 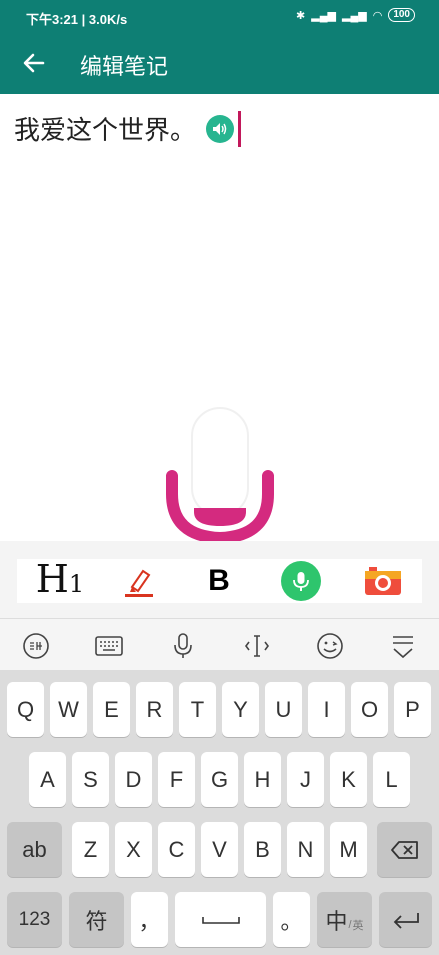 What do you see at coordinates (154, 709) in the screenshot?
I see `key-r: R` at bounding box center [154, 709].